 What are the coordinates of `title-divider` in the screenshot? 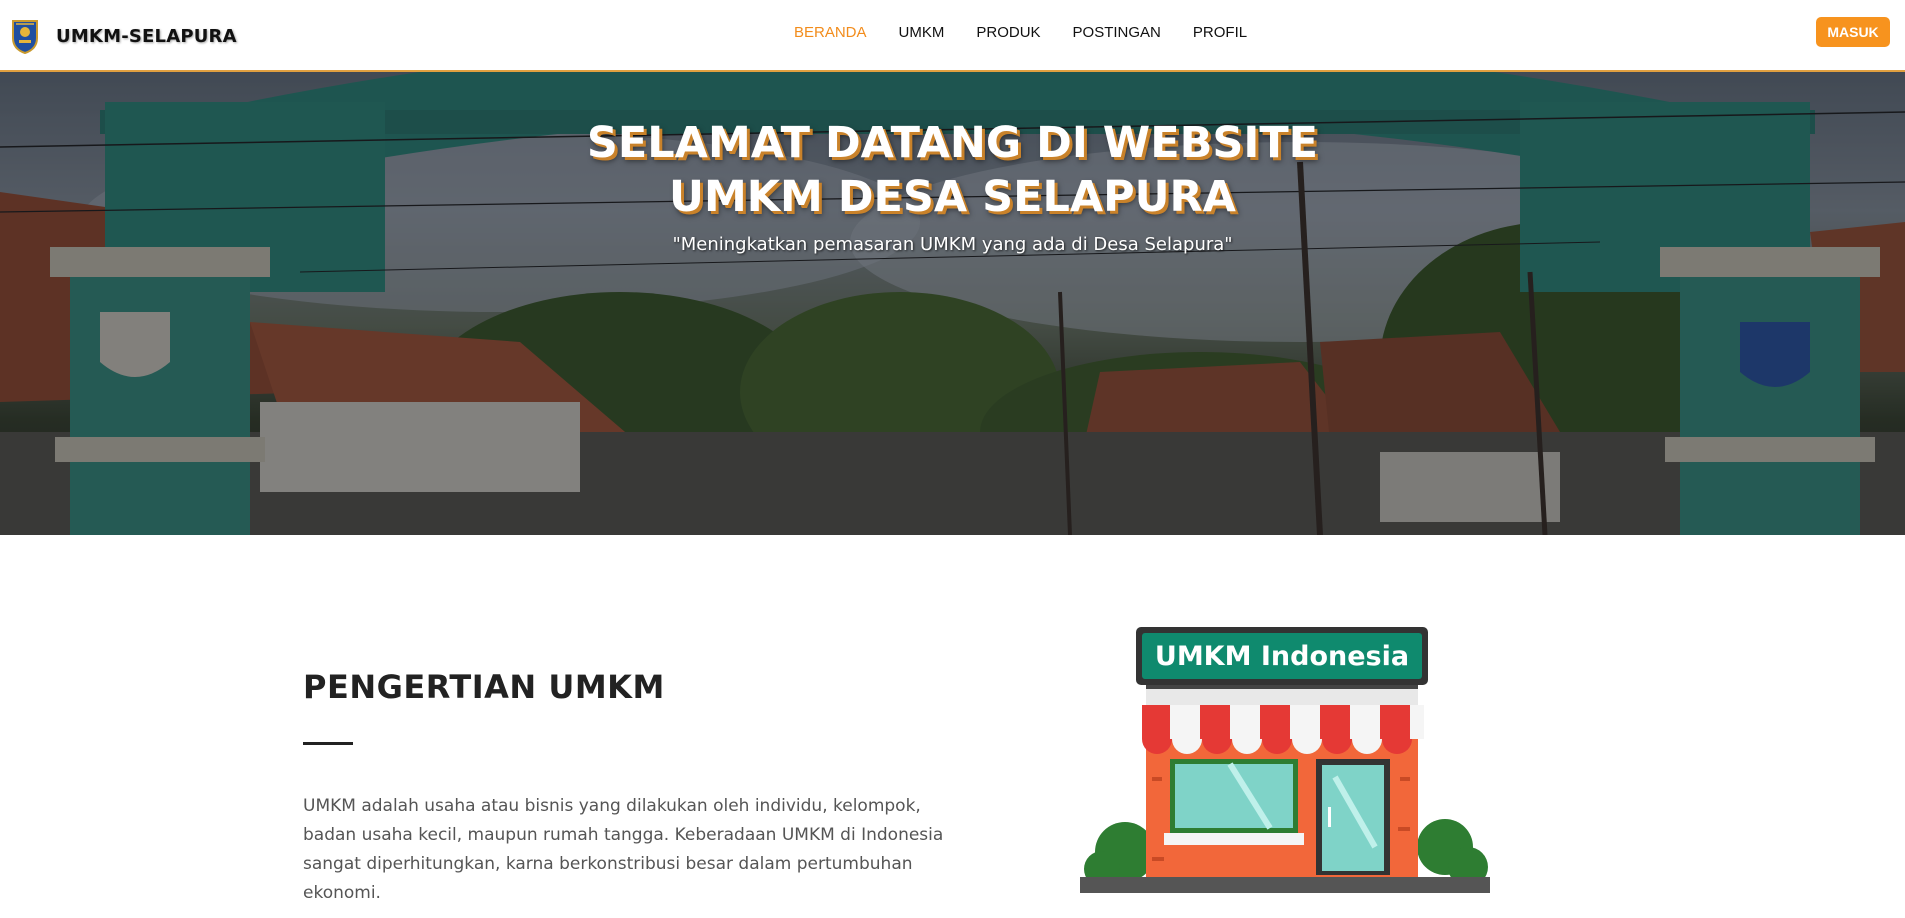 It's located at (328, 743).